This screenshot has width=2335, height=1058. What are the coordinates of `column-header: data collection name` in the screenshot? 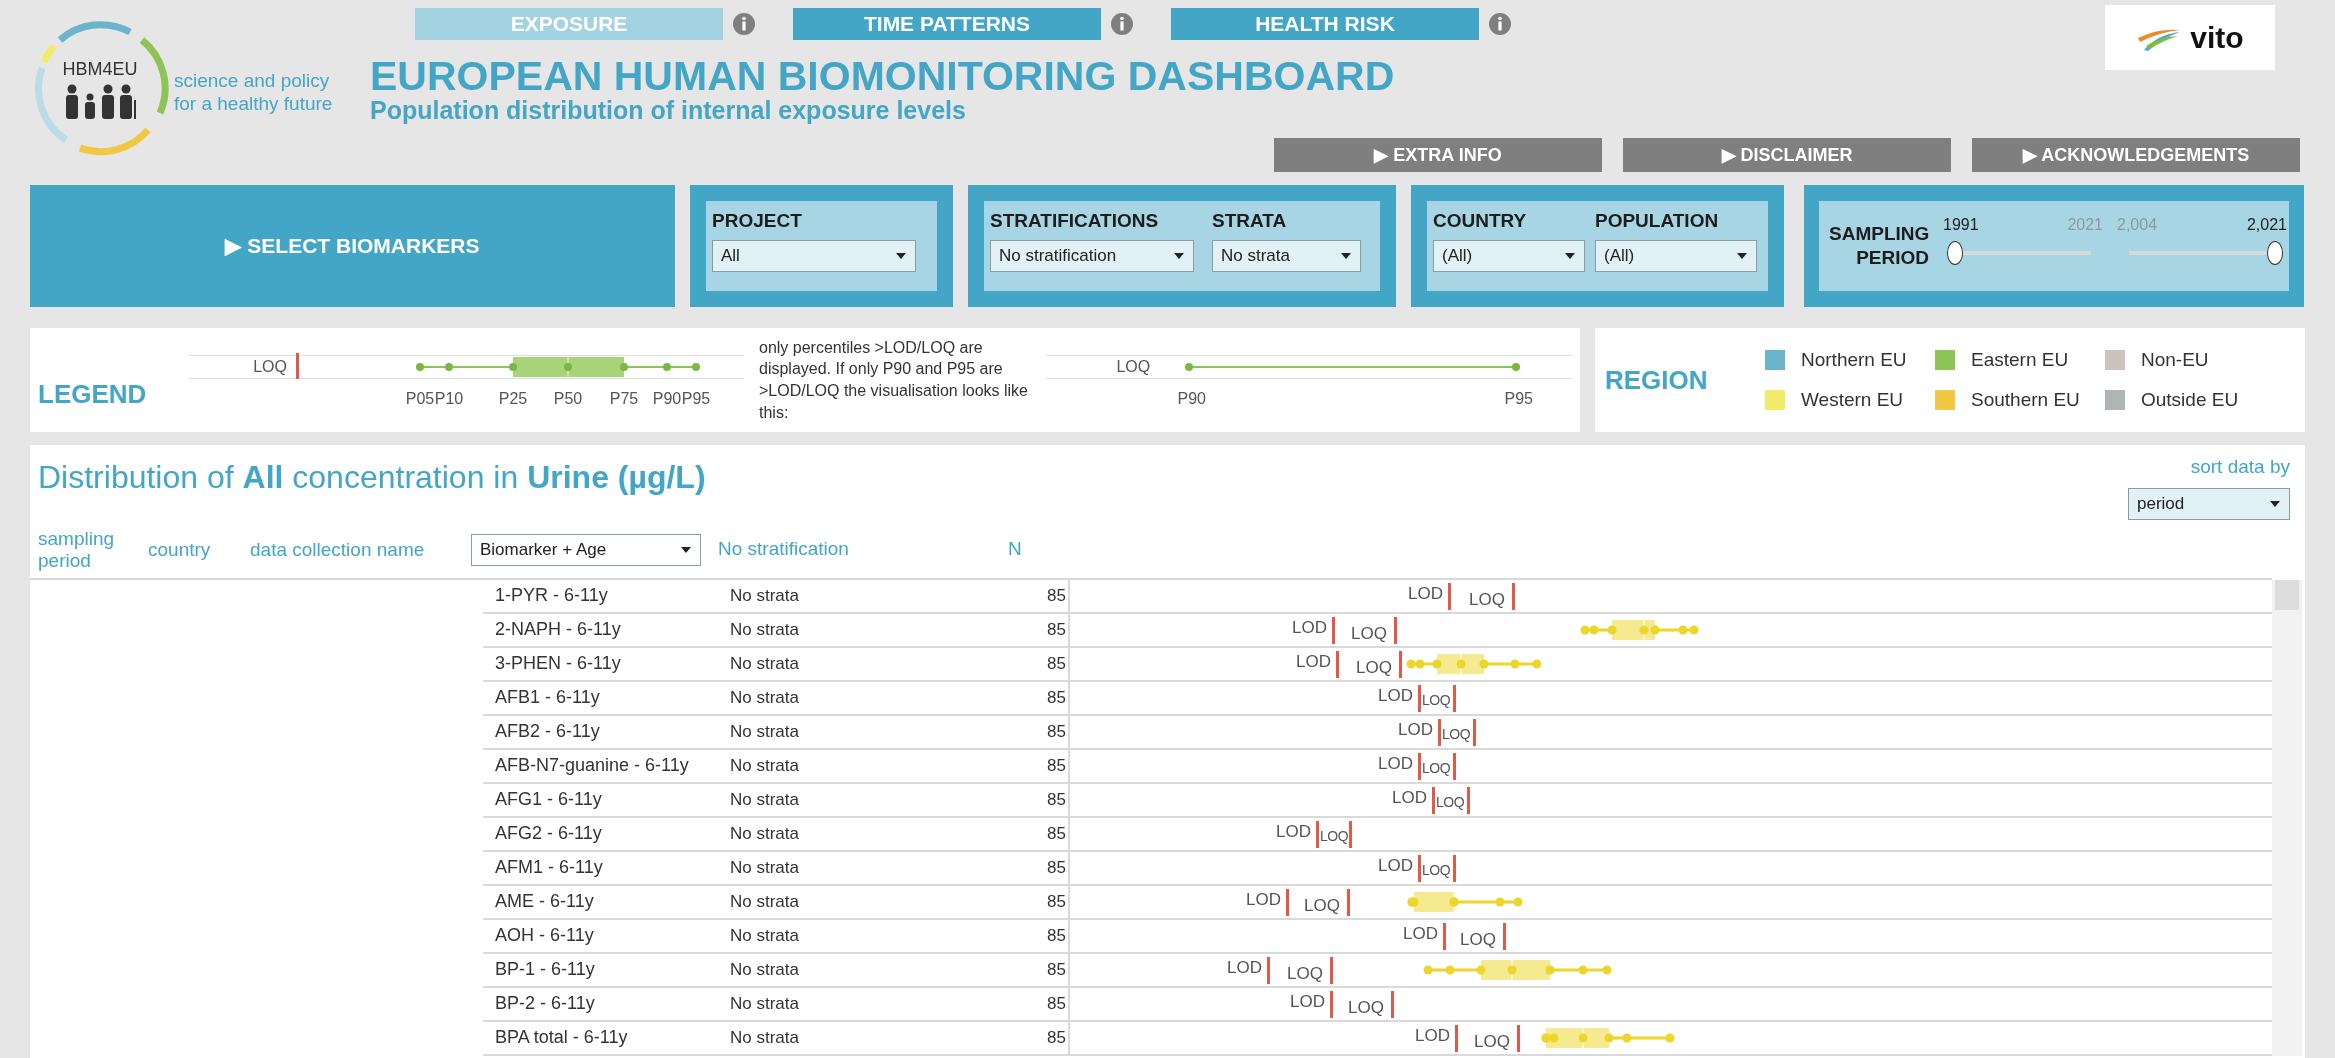 It's located at (338, 549).